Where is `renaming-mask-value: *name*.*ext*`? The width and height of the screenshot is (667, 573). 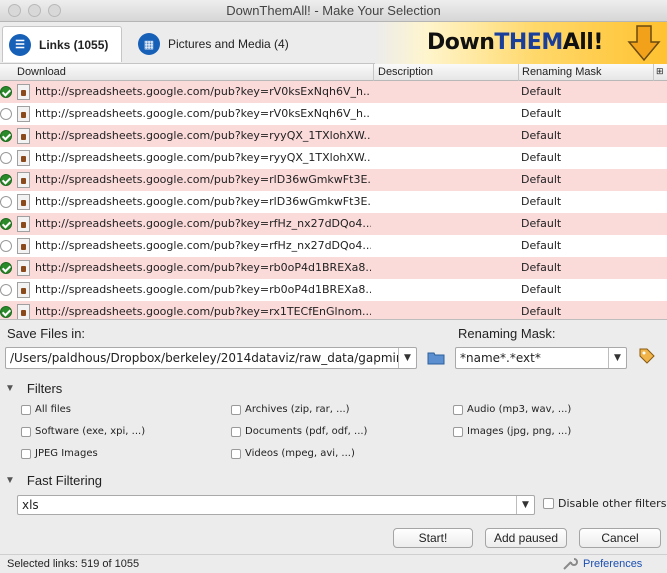 renaming-mask-value: *name*.*ext* is located at coordinates (500, 358).